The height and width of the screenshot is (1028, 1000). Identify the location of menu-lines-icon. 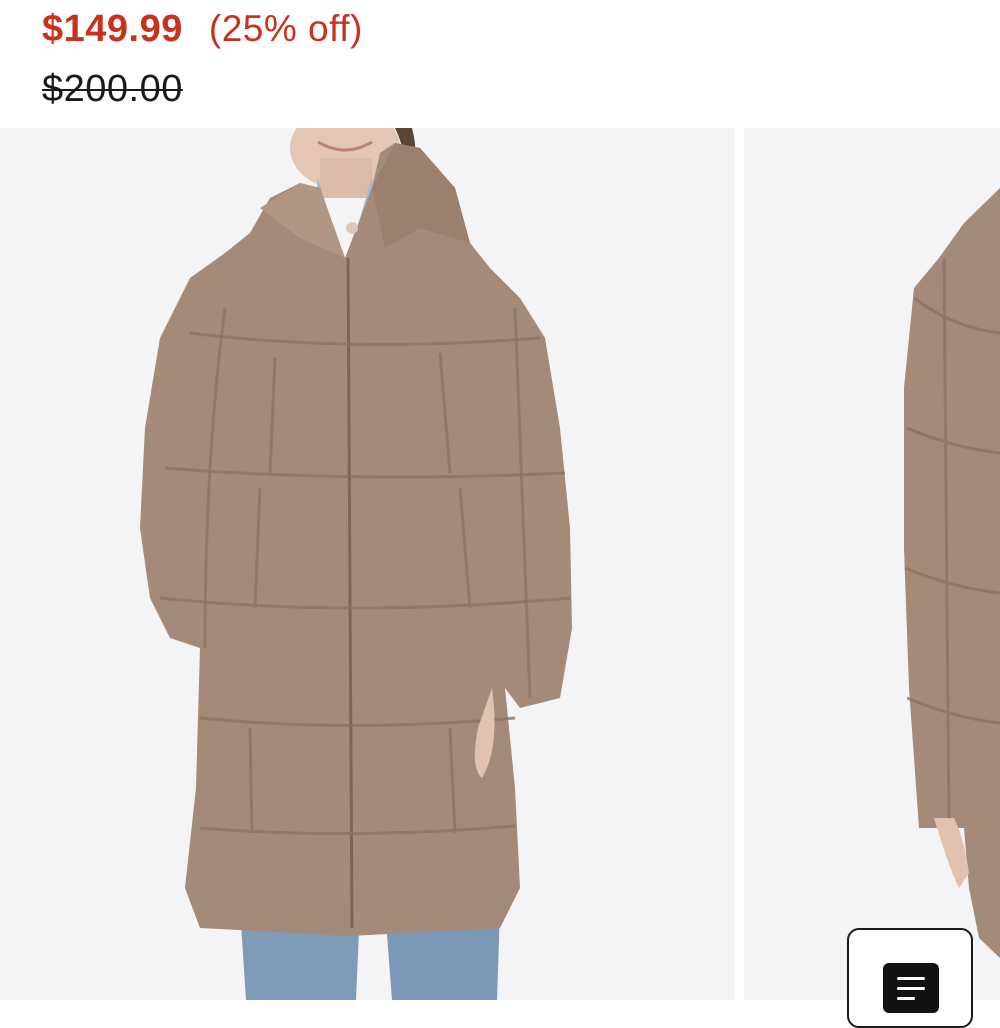
(911, 988).